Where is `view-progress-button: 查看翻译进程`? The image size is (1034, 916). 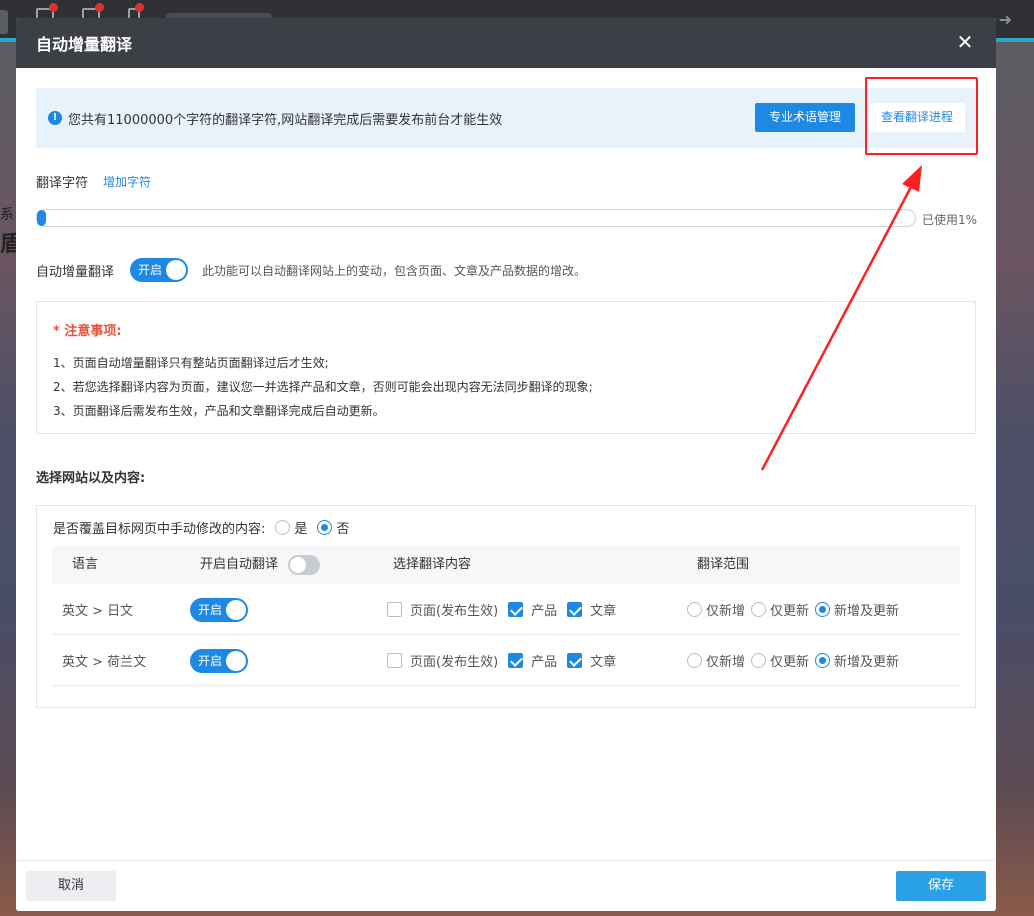 view-progress-button: 查看翻译进程 is located at coordinates (917, 117).